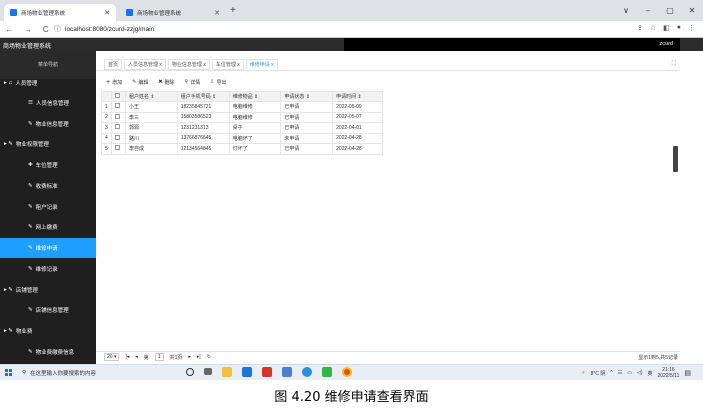 The image size is (703, 409). What do you see at coordinates (242, 107) in the screenshot?
I see `table-row: 1 小王 18235845721 电脑维修 已申请 2022-05-09` at bounding box center [242, 107].